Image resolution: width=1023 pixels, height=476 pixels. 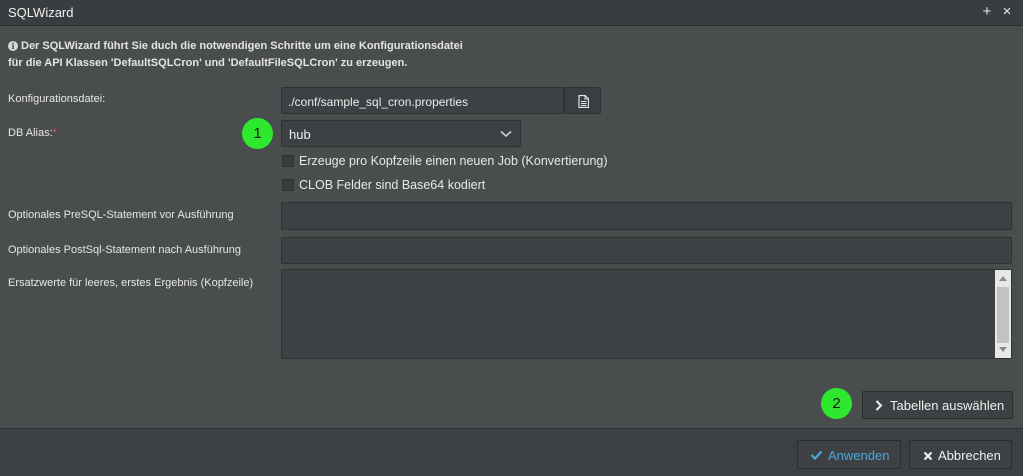 I want to click on window-title: SQLWizard, so click(x=41, y=12).